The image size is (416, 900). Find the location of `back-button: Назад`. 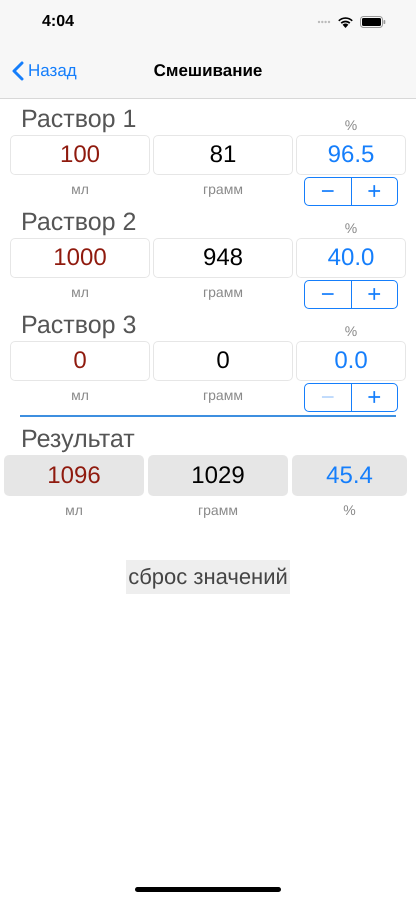

back-button: Назад is located at coordinates (41, 71).